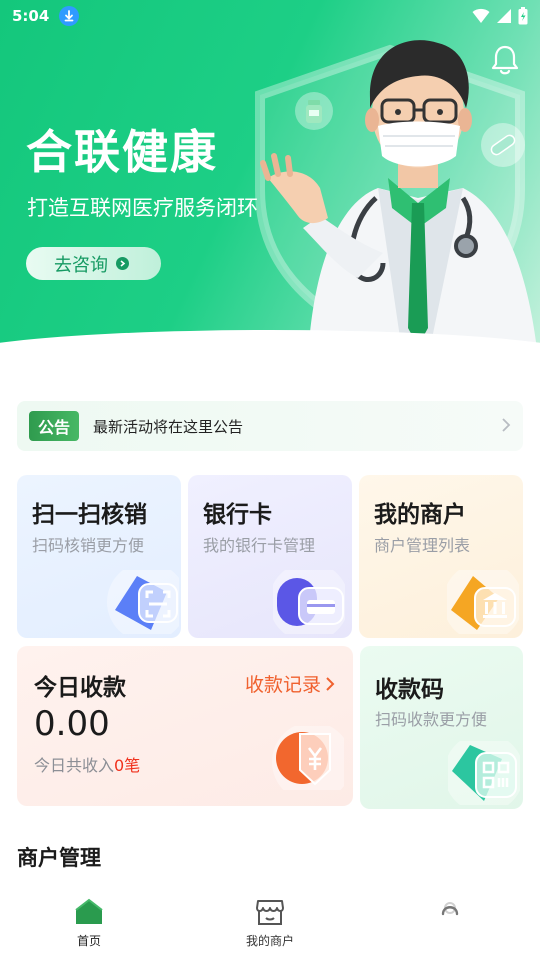  I want to click on bank-building-icon, so click(483, 602).